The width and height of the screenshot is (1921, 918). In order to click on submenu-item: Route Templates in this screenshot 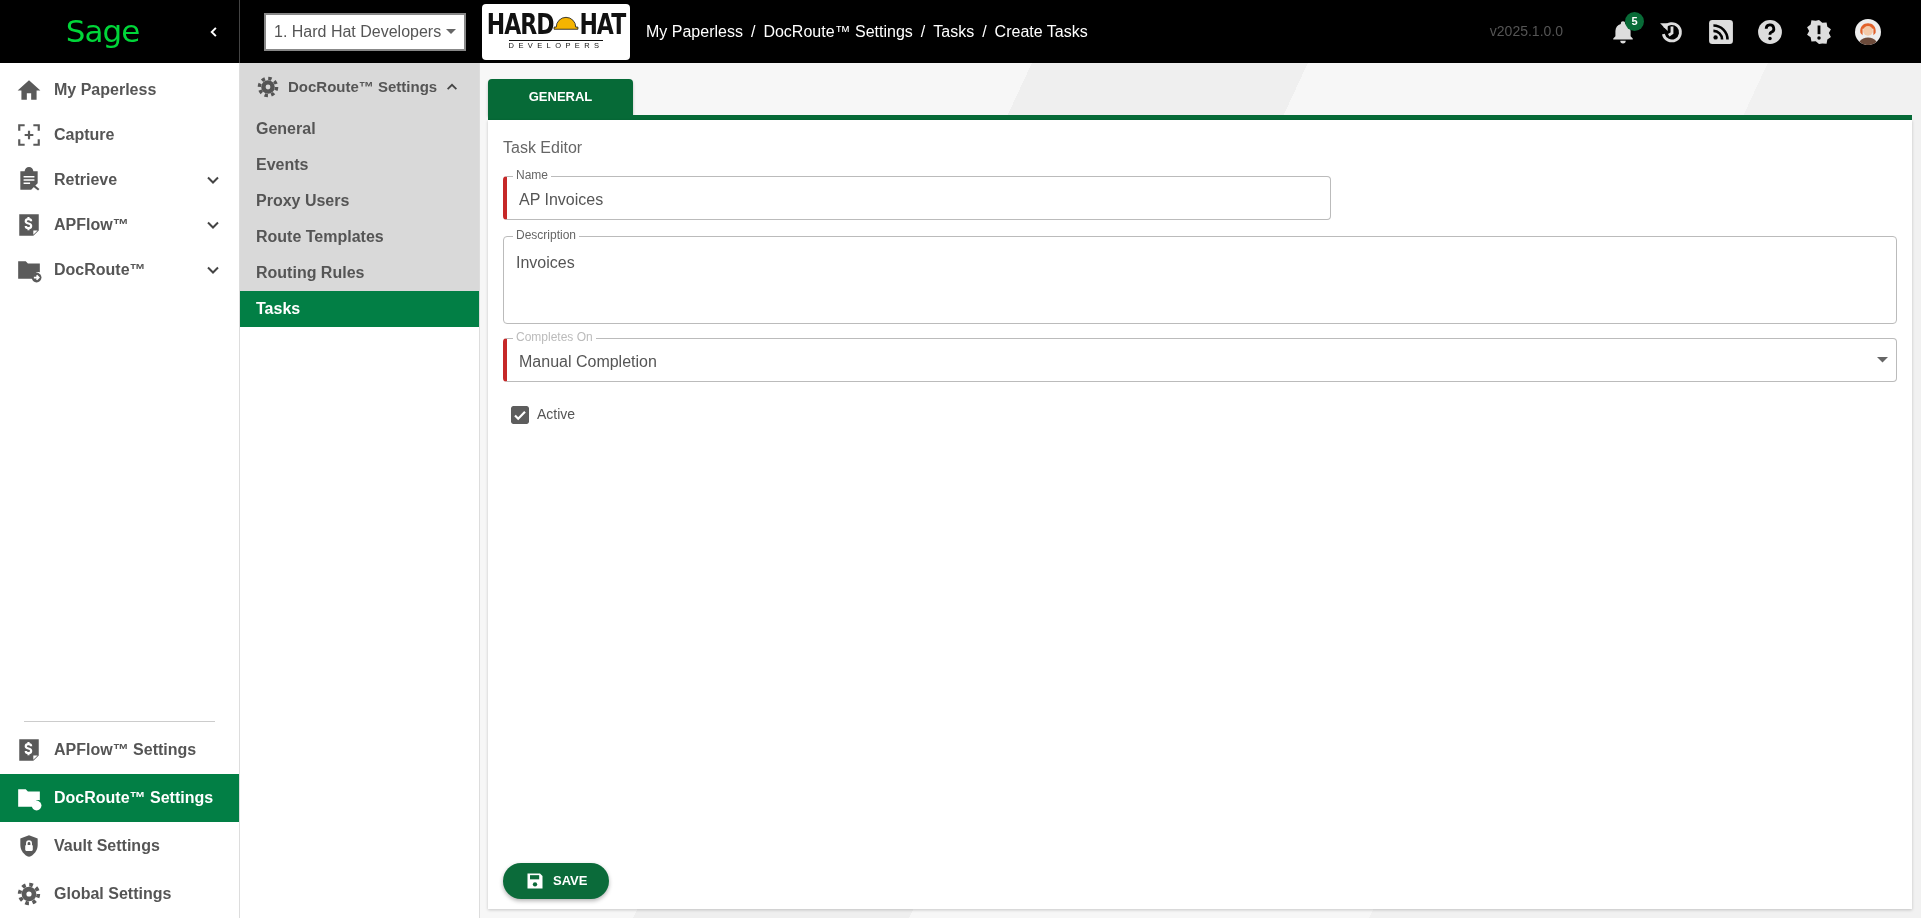, I will do `click(359, 237)`.